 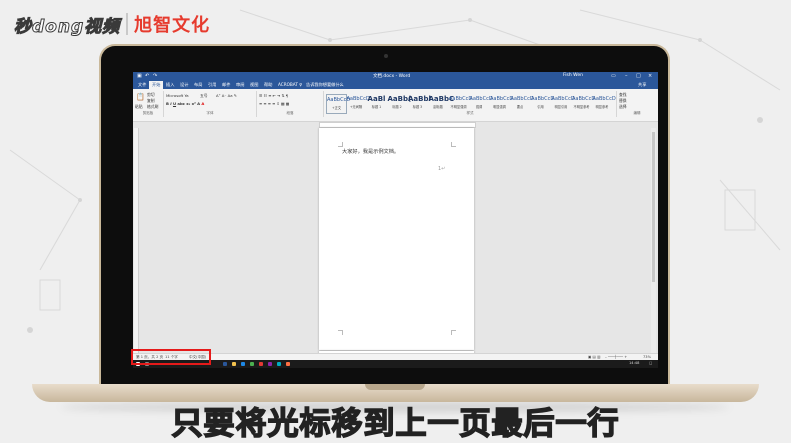 I want to click on notification-icon: ▢, so click(x=650, y=363).